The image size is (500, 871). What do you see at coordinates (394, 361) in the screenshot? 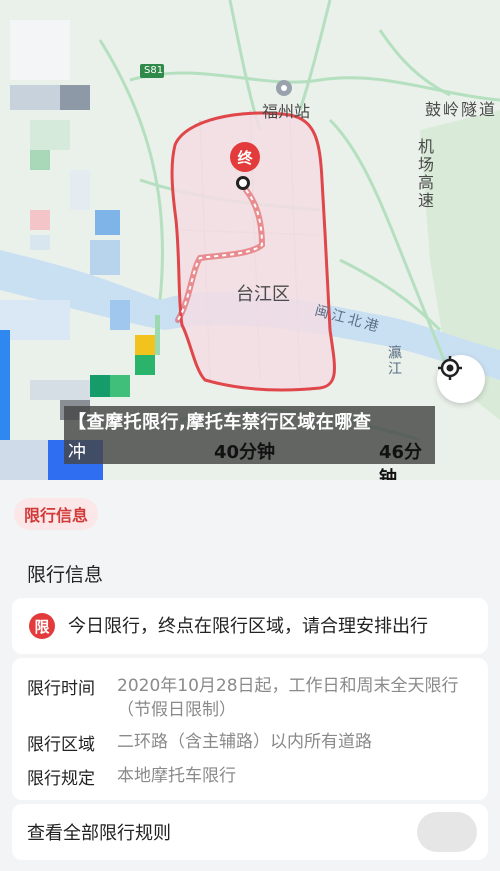
I see `river2-label: 瀛江` at bounding box center [394, 361].